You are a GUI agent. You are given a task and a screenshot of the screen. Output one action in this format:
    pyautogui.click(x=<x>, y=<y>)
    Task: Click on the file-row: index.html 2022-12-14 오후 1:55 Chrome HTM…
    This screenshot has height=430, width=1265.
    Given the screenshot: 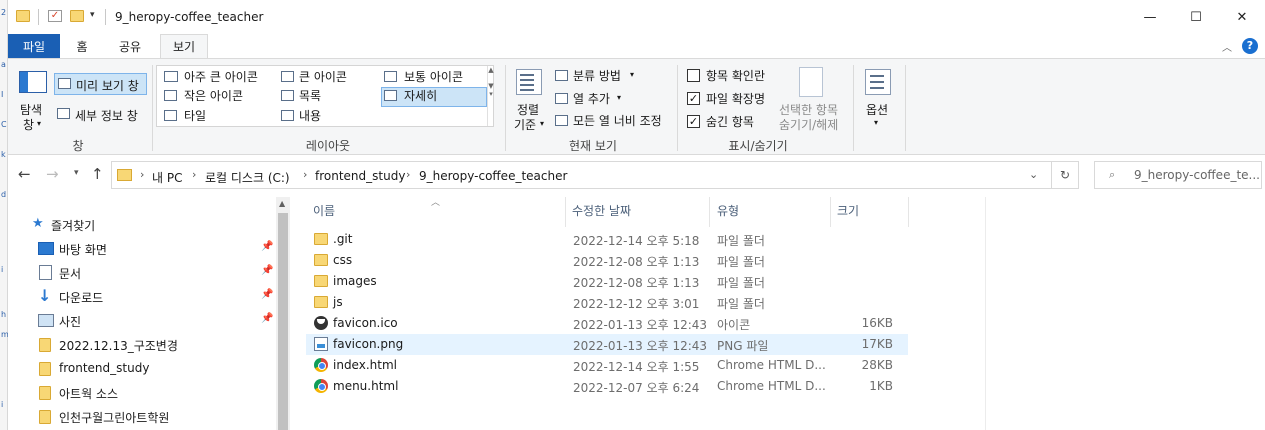 What is the action you would take?
    pyautogui.click(x=607, y=365)
    